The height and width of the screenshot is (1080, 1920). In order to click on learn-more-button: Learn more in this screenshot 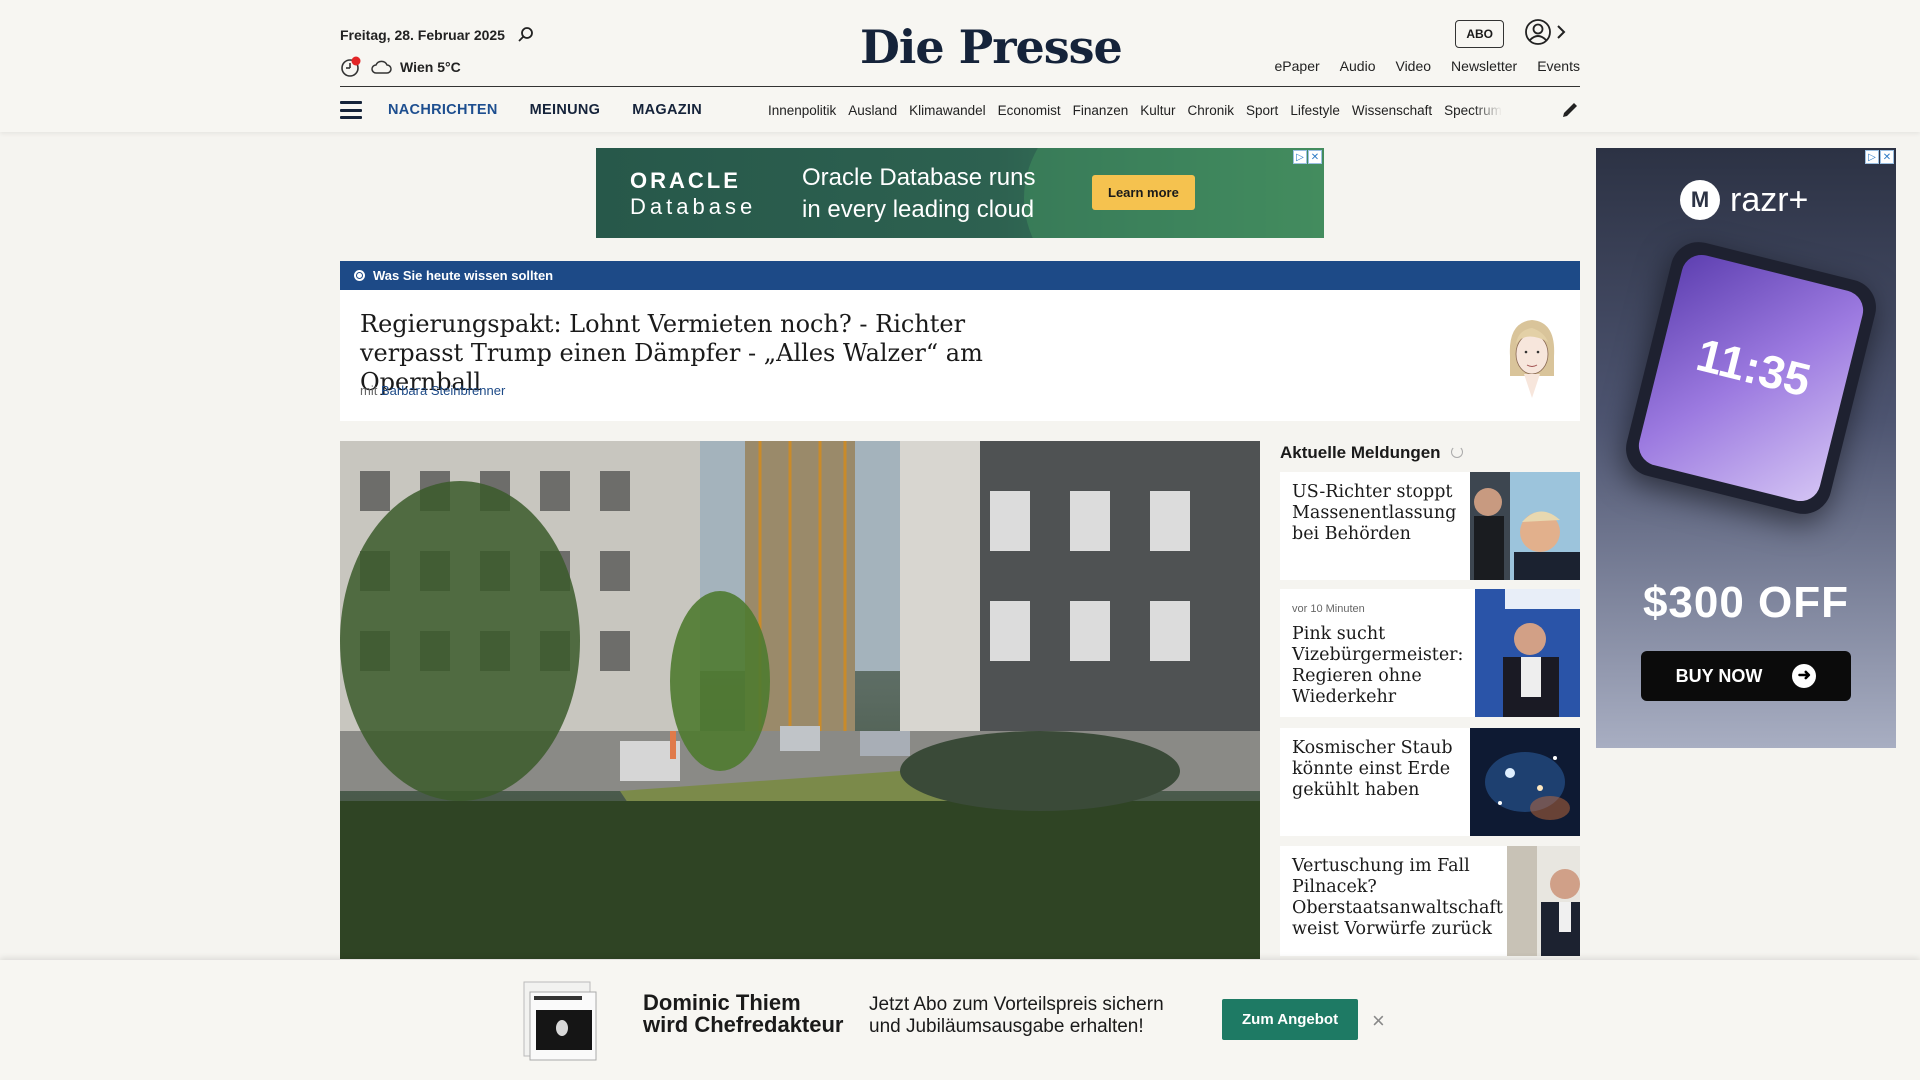, I will do `click(1143, 192)`.